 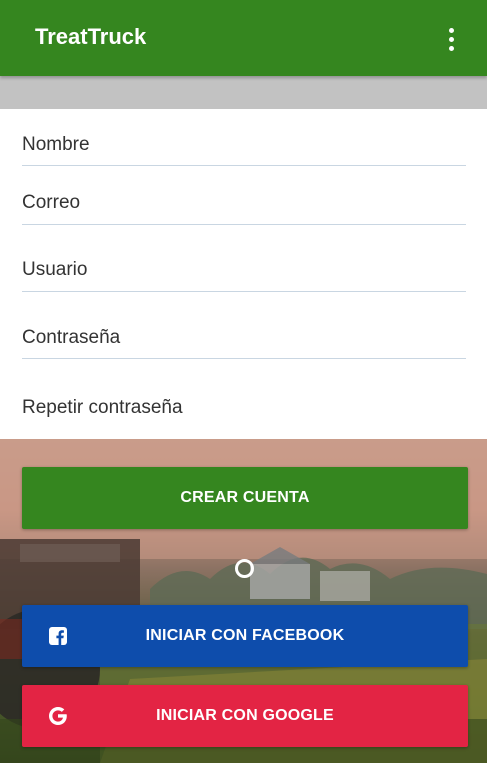 What do you see at coordinates (71, 337) in the screenshot?
I see `password-placeholder: Contraseña` at bounding box center [71, 337].